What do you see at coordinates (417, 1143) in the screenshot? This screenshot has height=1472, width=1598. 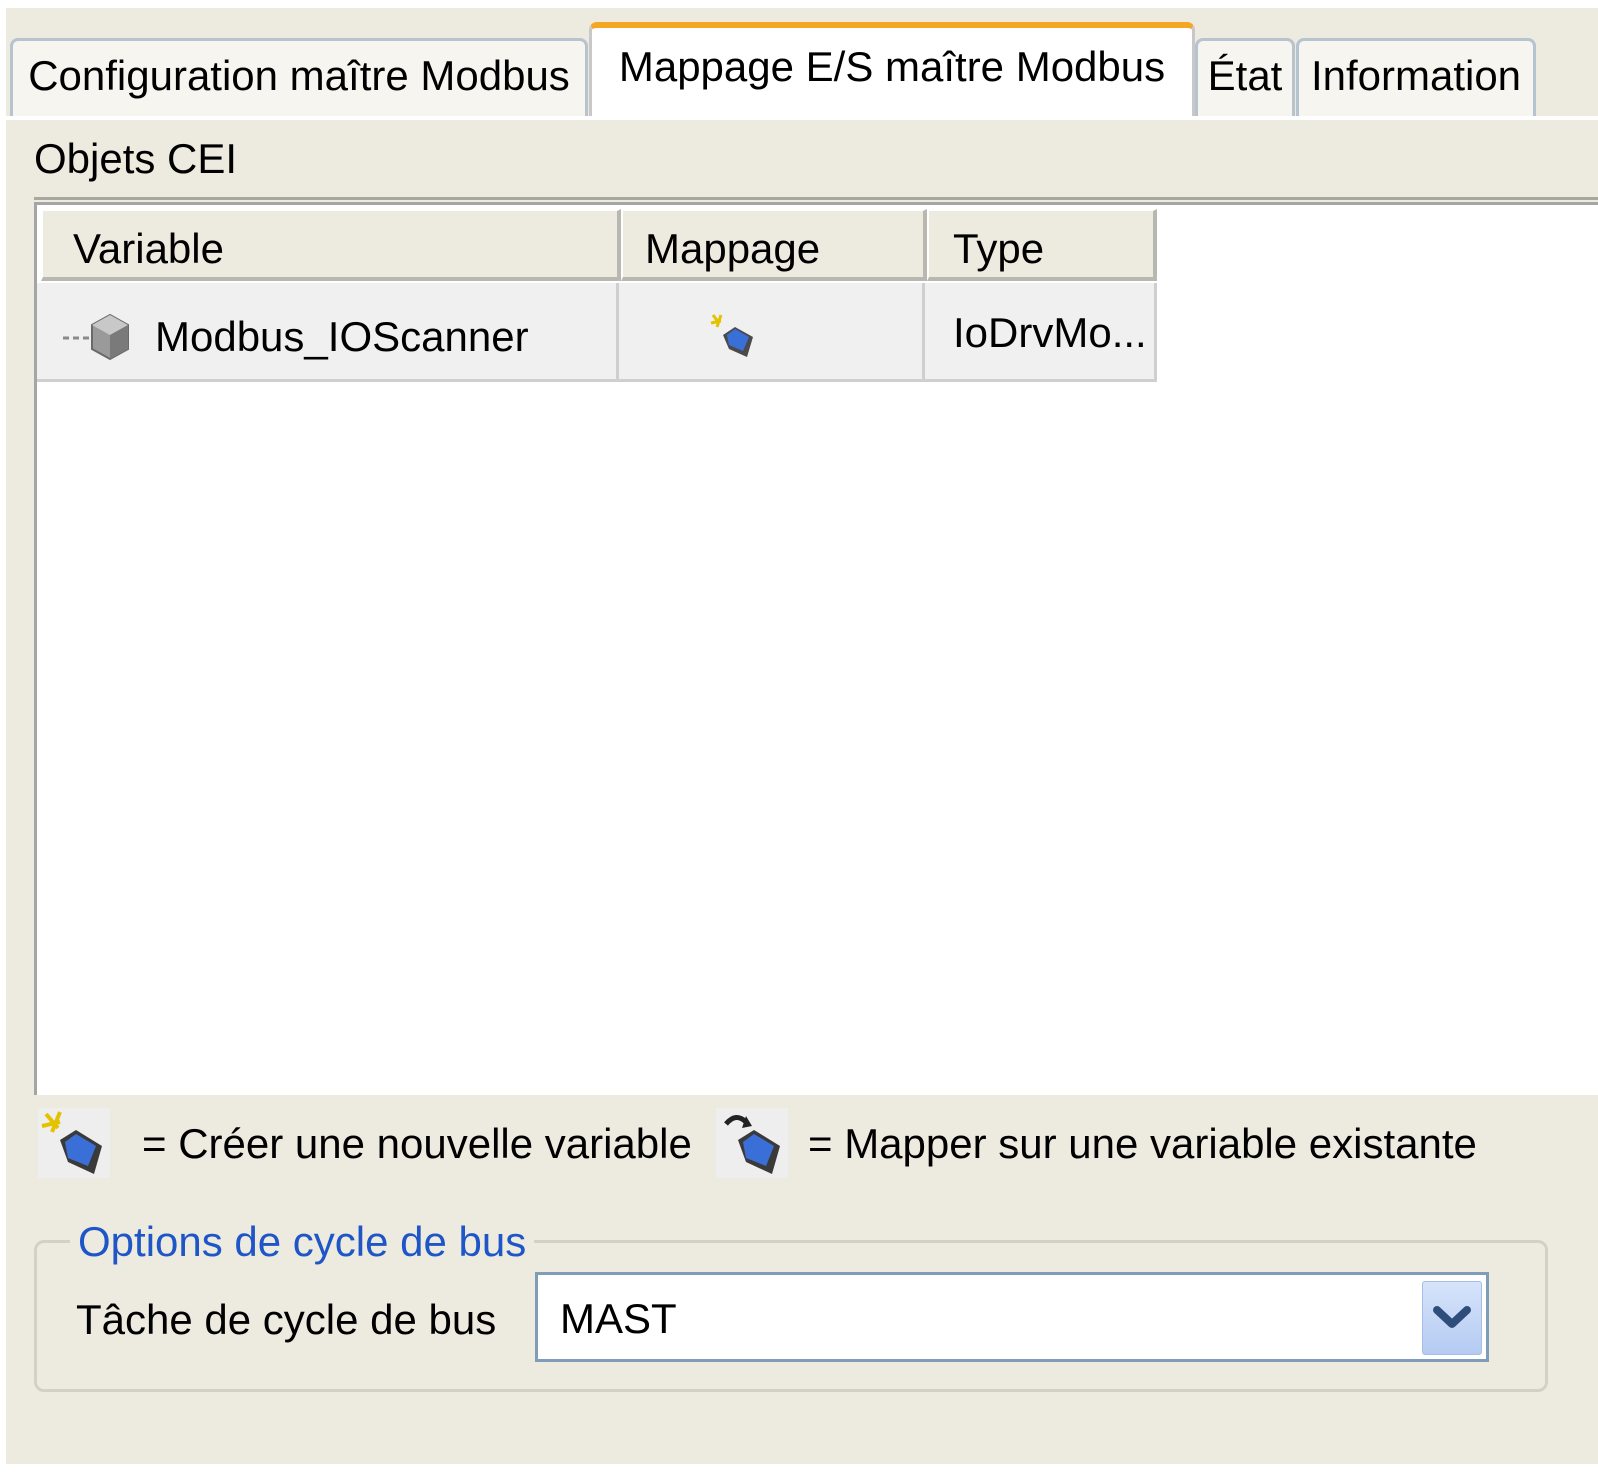 I see `legend-create-label: = Créer une nouvelle variable` at bounding box center [417, 1143].